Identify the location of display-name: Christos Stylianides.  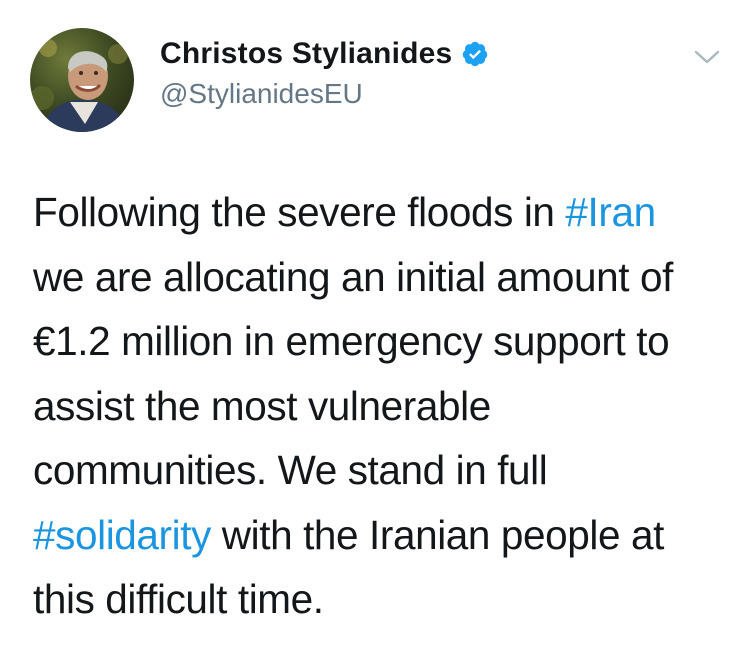
(306, 54).